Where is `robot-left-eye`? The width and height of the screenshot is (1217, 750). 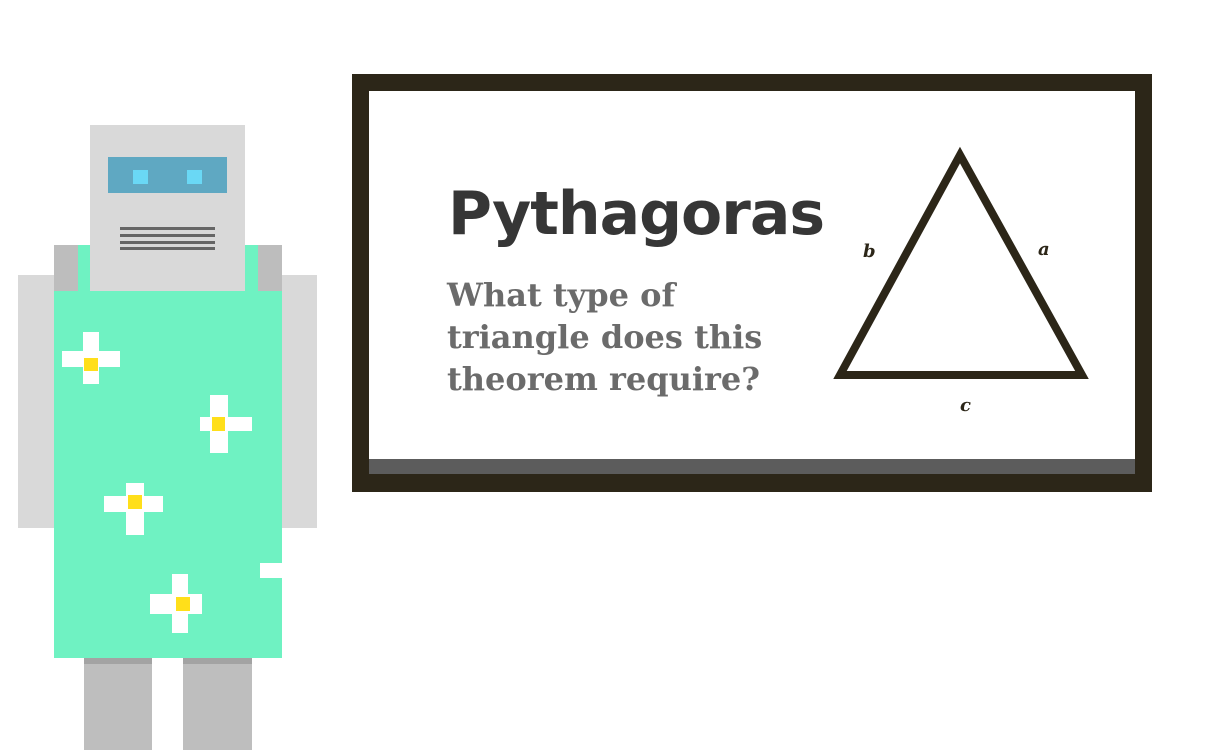
robot-left-eye is located at coordinates (140, 177).